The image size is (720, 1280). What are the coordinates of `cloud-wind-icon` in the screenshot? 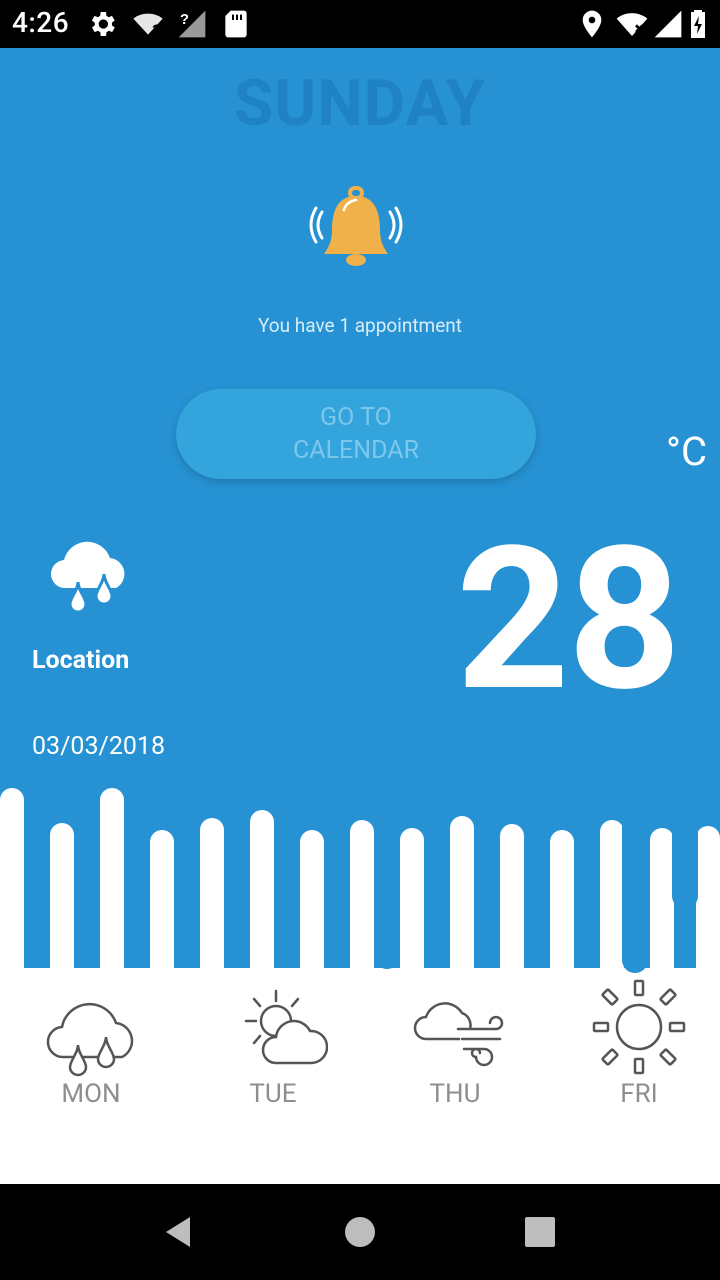 It's located at (458, 1034).